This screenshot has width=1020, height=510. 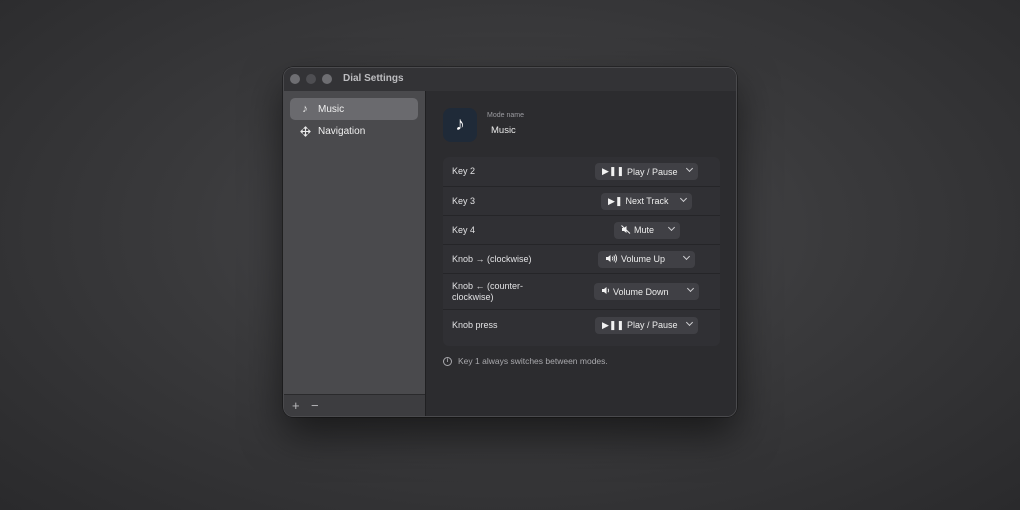 I want to click on table-row: Key 2 ▶❚❚ Play / Pause, so click(x=581, y=172).